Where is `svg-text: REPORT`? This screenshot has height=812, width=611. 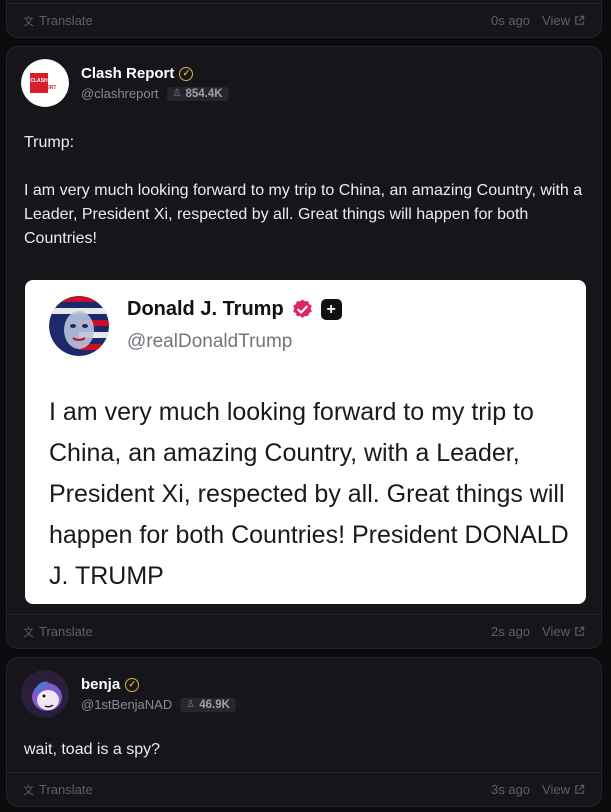
svg-text: REPORT is located at coordinates (46, 88).